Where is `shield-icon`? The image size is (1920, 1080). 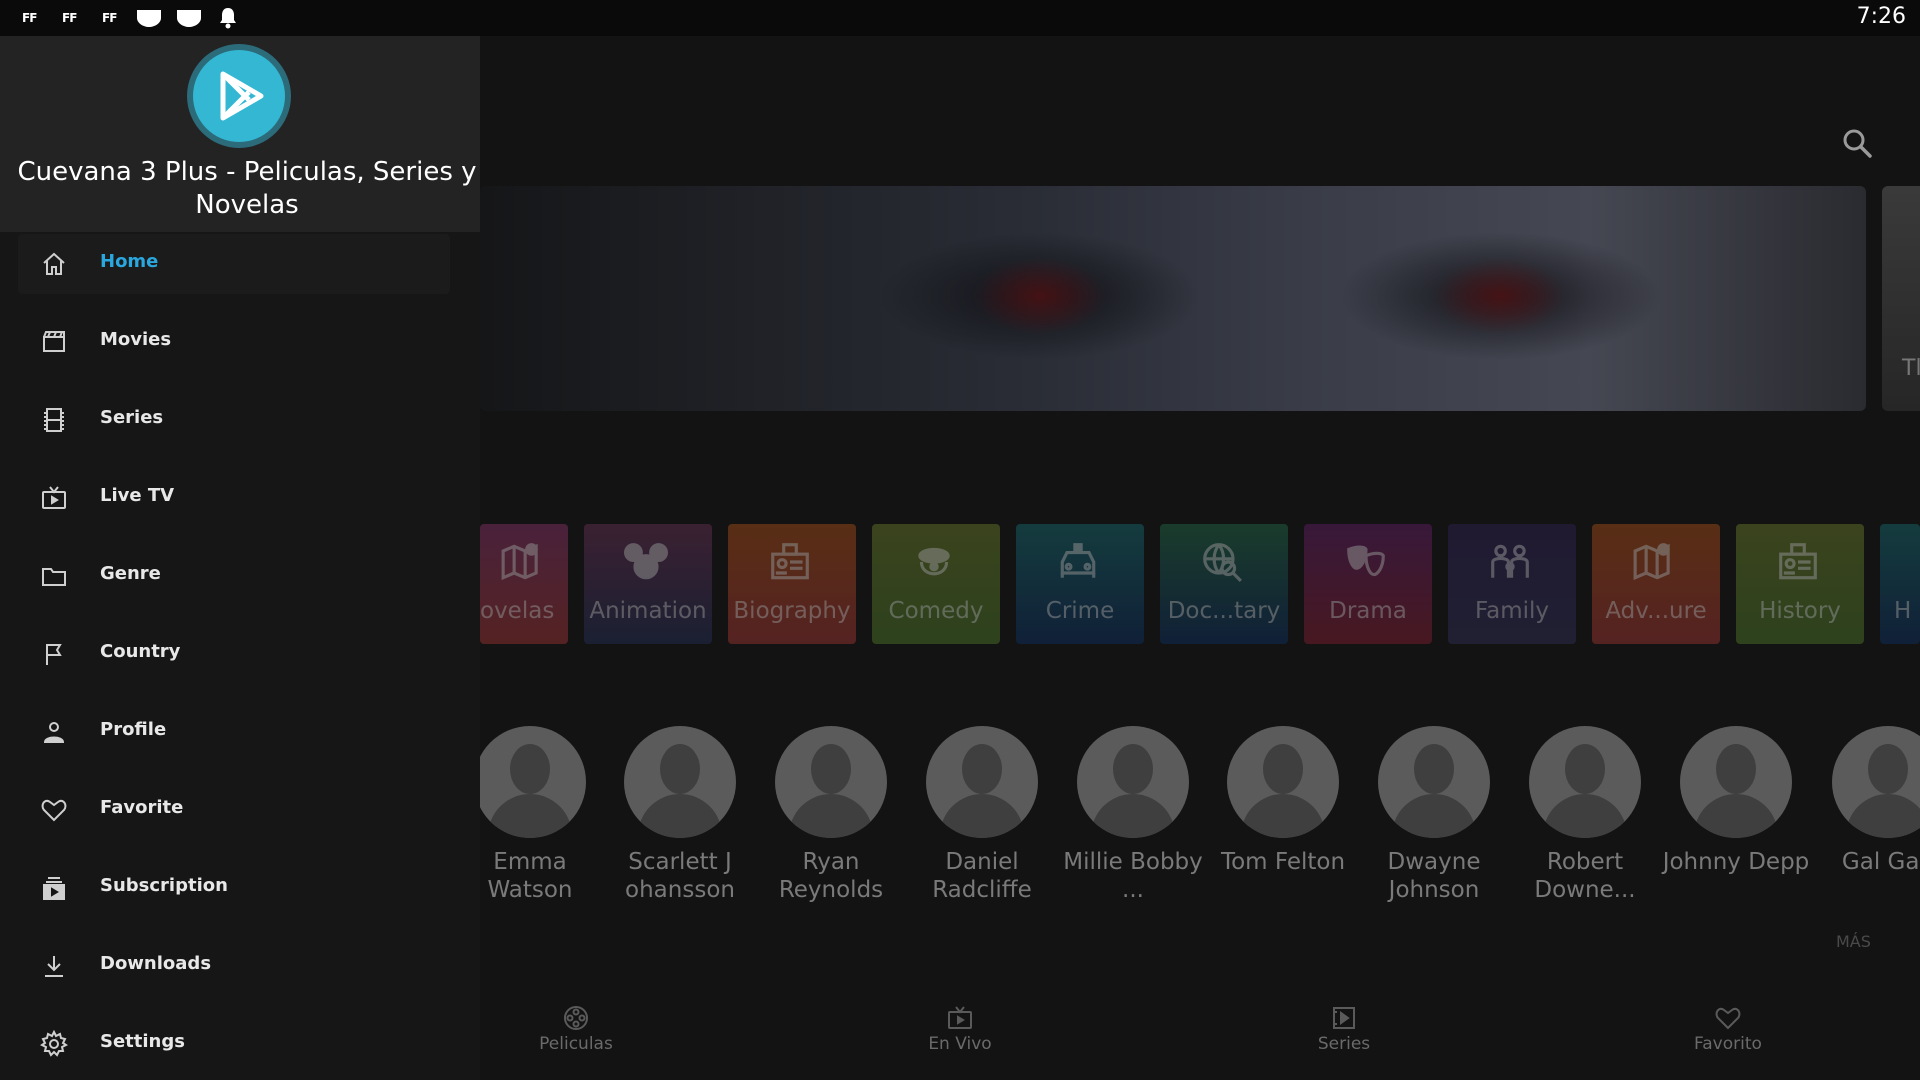 shield-icon is located at coordinates (189, 18).